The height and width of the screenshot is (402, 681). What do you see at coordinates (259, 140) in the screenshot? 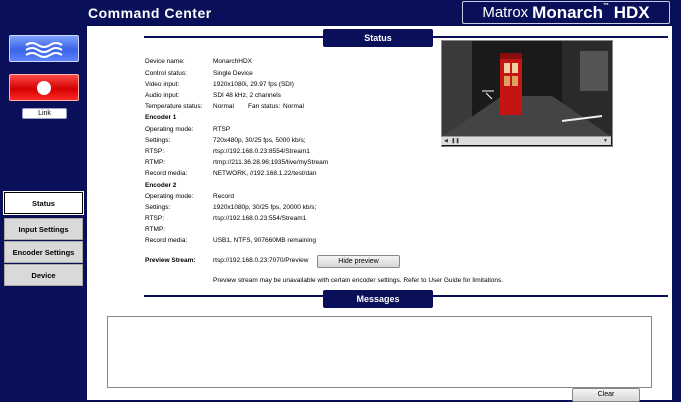
I see `field-value: 720x480p, 30/25 fps, 5000 kb/s;` at bounding box center [259, 140].